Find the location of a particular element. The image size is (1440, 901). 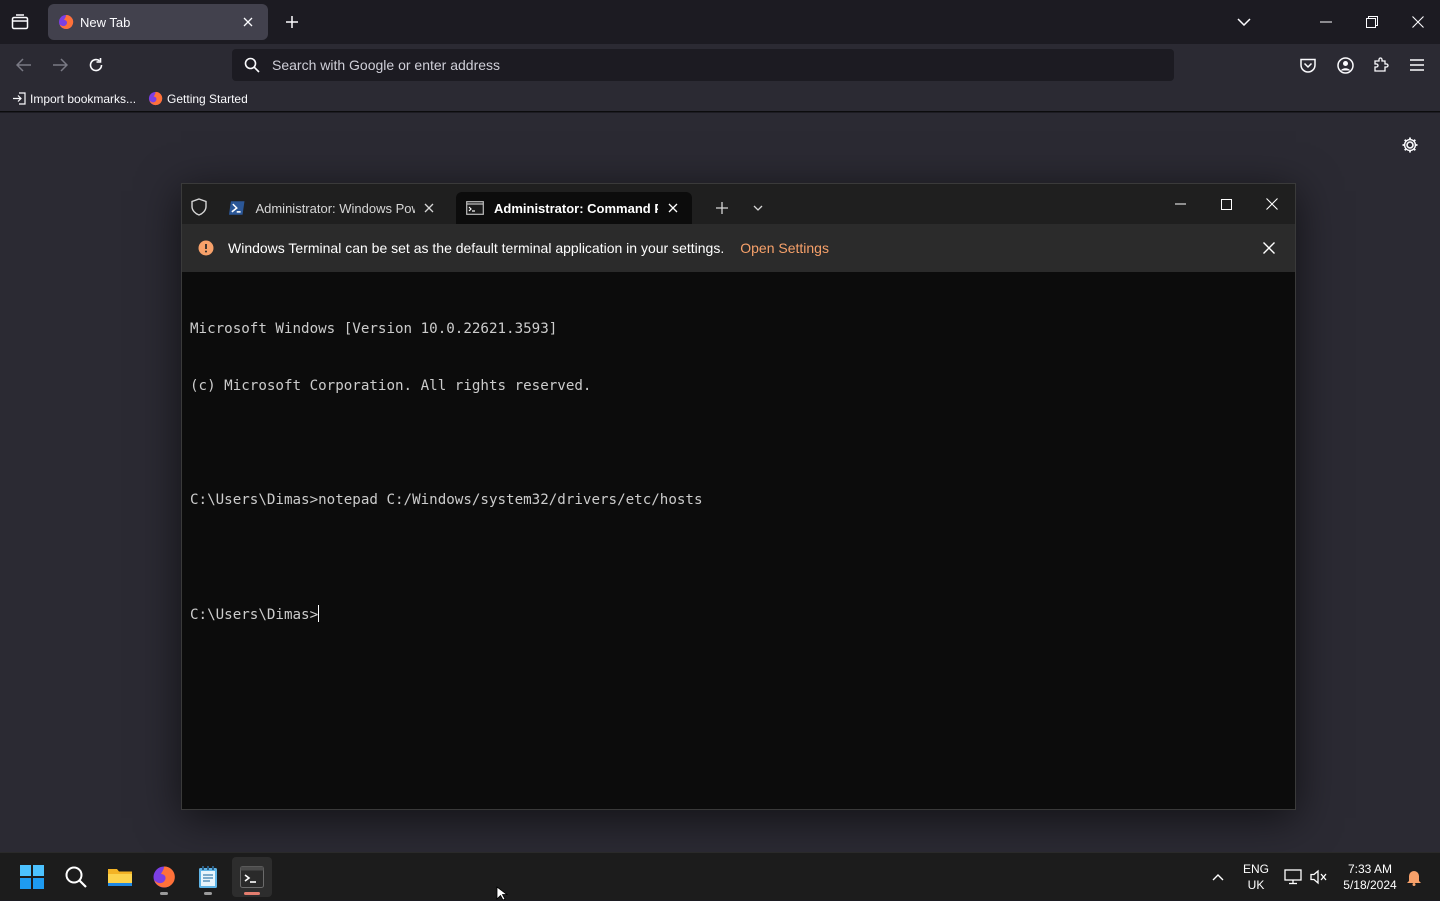

terminal-tab-label: Administrator: Windows PowerShell is located at coordinates (334, 208).